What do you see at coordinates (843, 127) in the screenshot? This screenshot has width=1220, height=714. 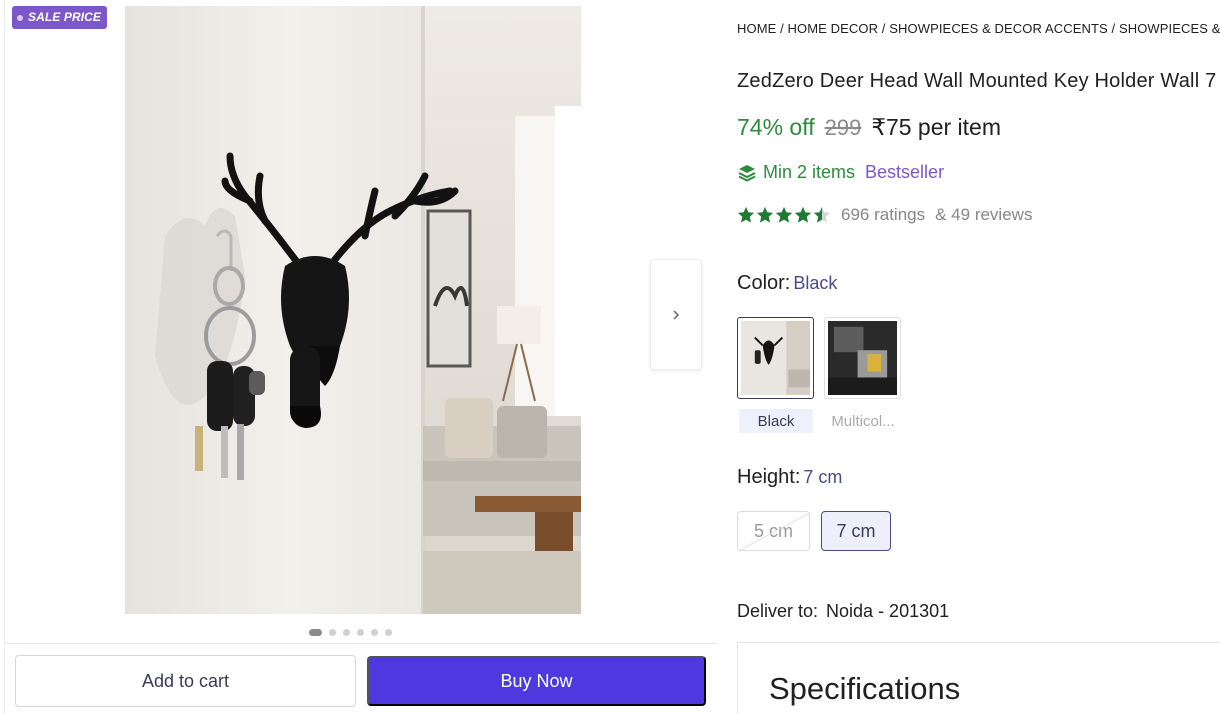 I see `original-price: 299` at bounding box center [843, 127].